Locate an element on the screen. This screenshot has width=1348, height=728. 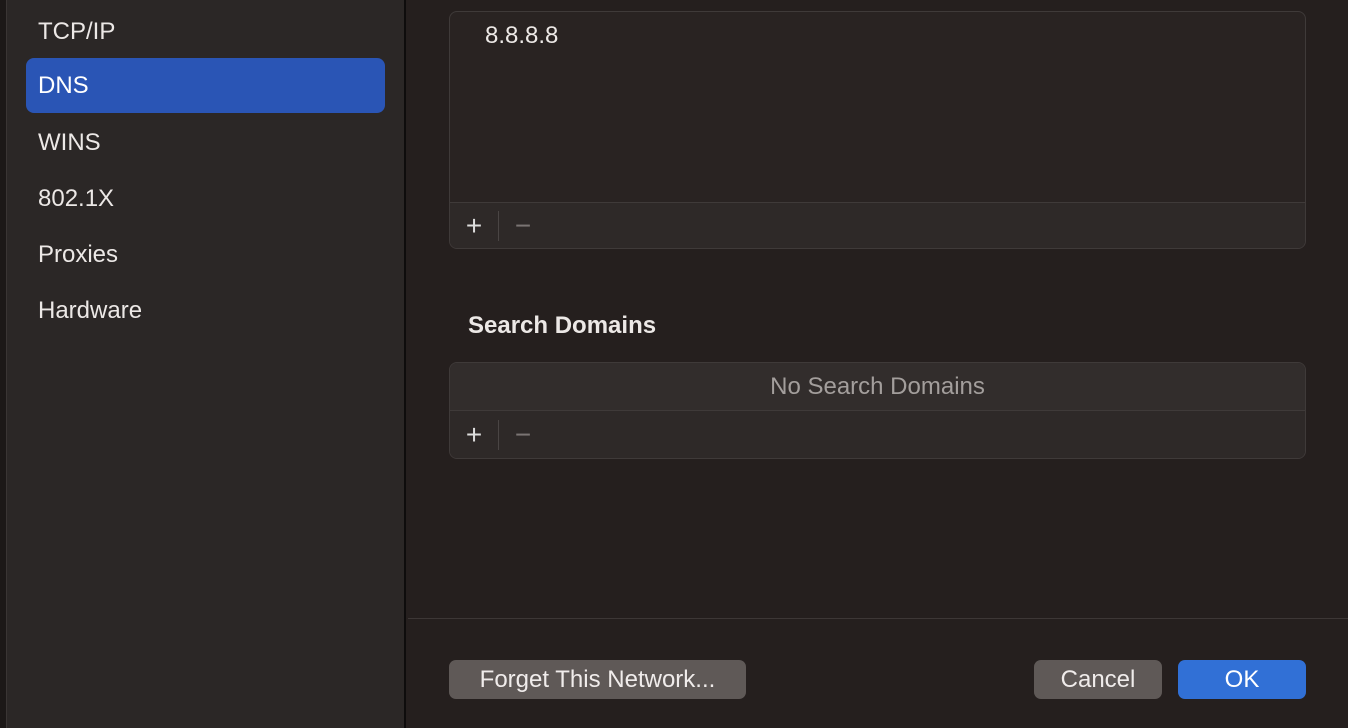
add-dns-server-button: + is located at coordinates (474, 226).